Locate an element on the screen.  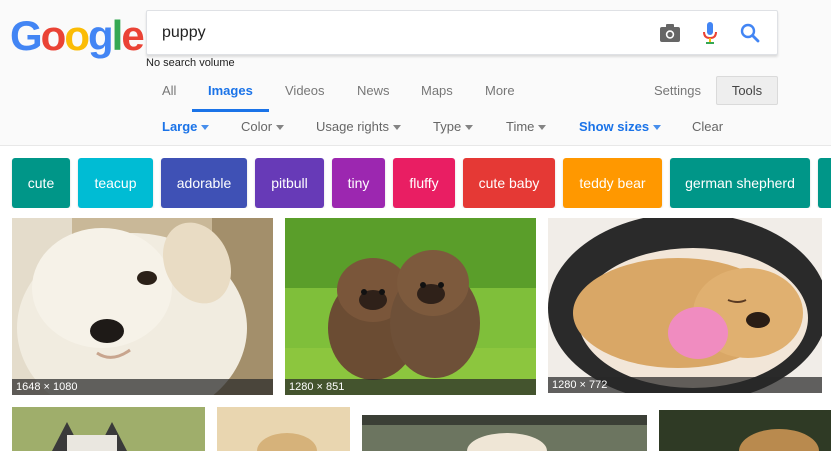
search-input is located at coordinates (402, 32).